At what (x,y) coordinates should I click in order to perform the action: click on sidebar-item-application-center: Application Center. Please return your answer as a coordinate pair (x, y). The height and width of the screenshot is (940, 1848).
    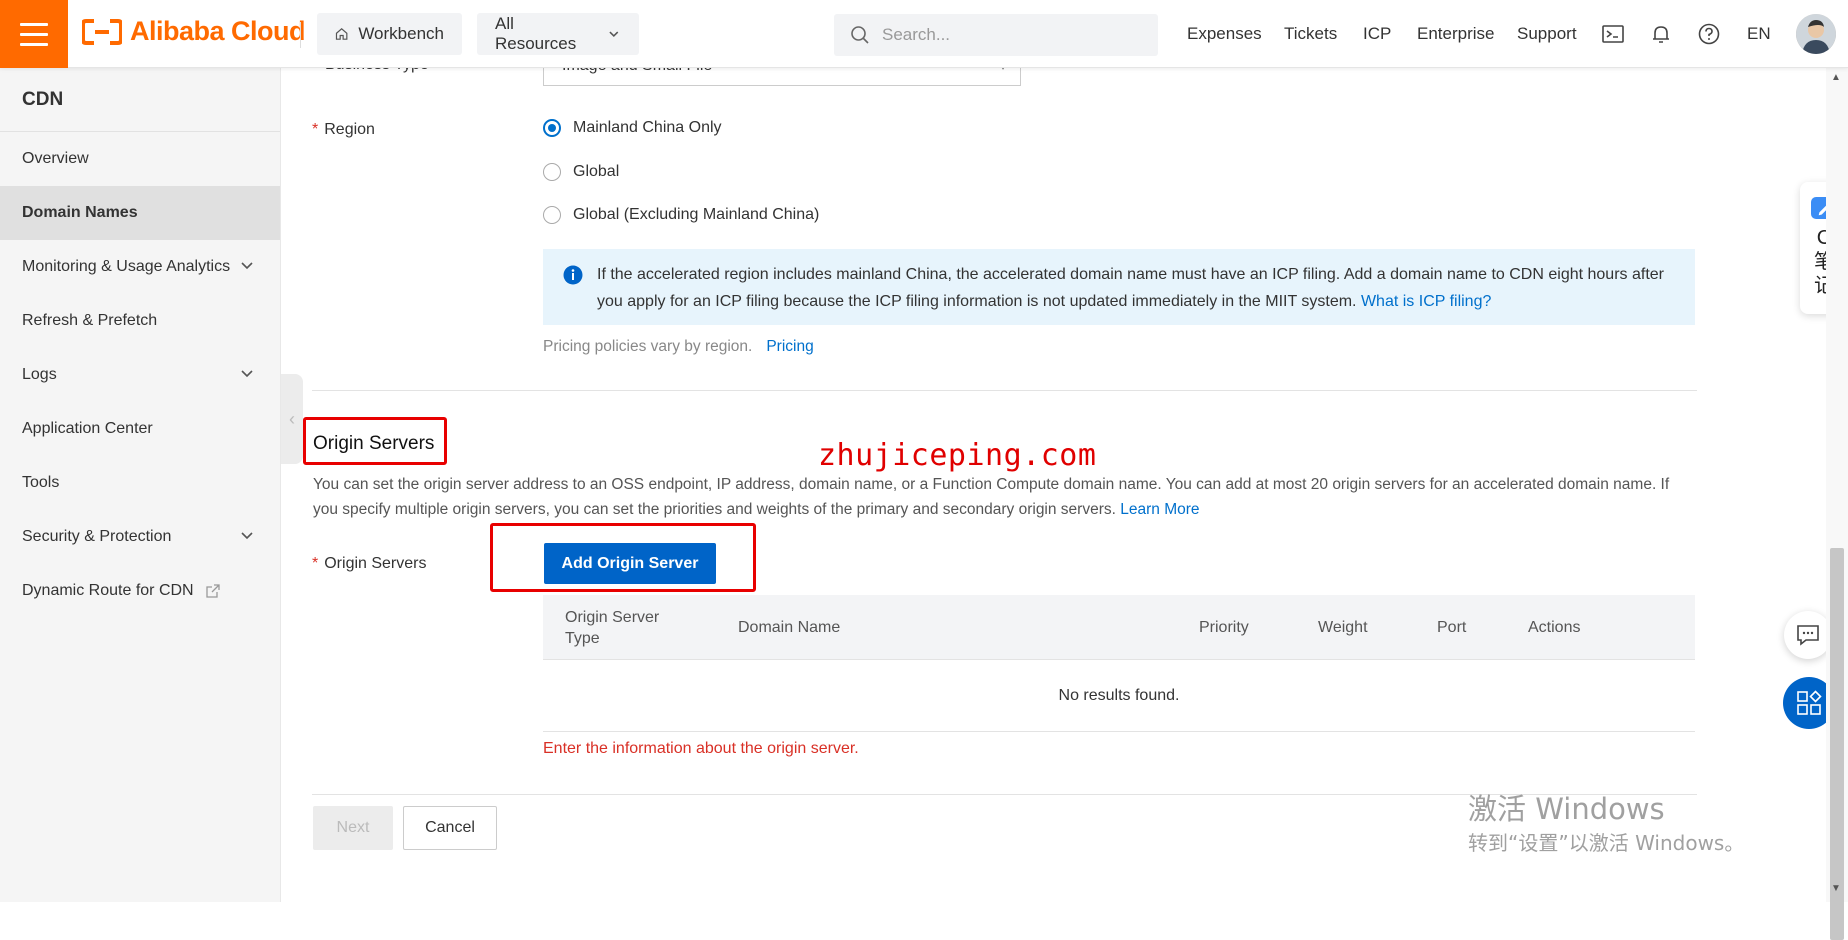
    Looking at the image, I should click on (140, 429).